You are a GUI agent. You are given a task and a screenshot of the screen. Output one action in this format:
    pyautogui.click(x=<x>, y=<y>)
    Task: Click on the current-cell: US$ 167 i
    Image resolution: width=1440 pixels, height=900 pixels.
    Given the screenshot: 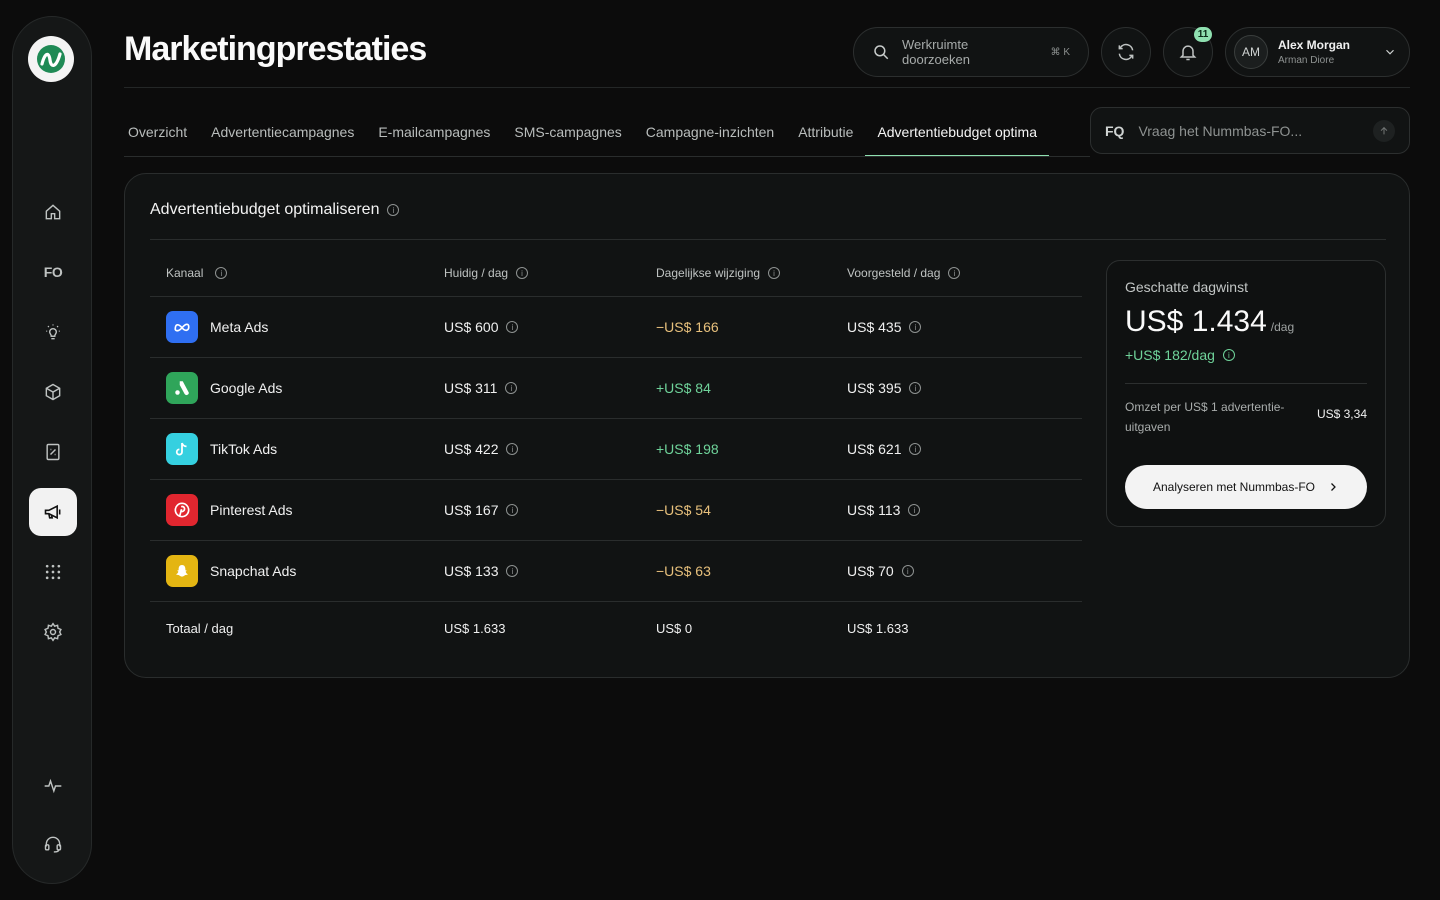 What is the action you would take?
    pyautogui.click(x=550, y=510)
    